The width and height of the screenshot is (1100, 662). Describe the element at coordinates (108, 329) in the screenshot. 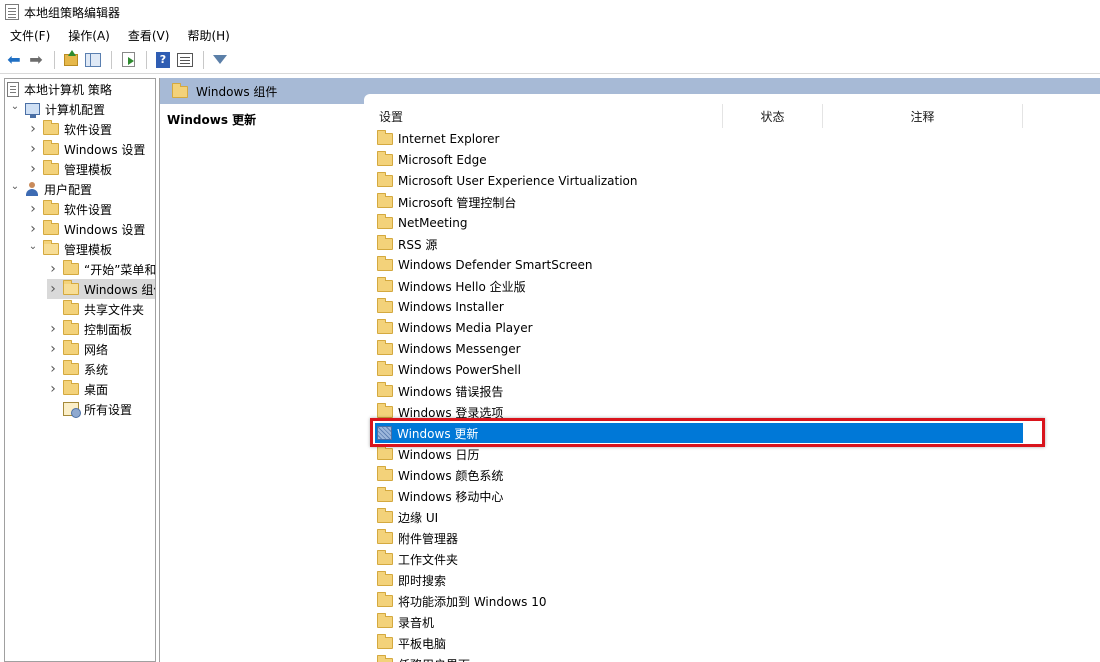

I see `tree-item-label: 控制面板` at that location.